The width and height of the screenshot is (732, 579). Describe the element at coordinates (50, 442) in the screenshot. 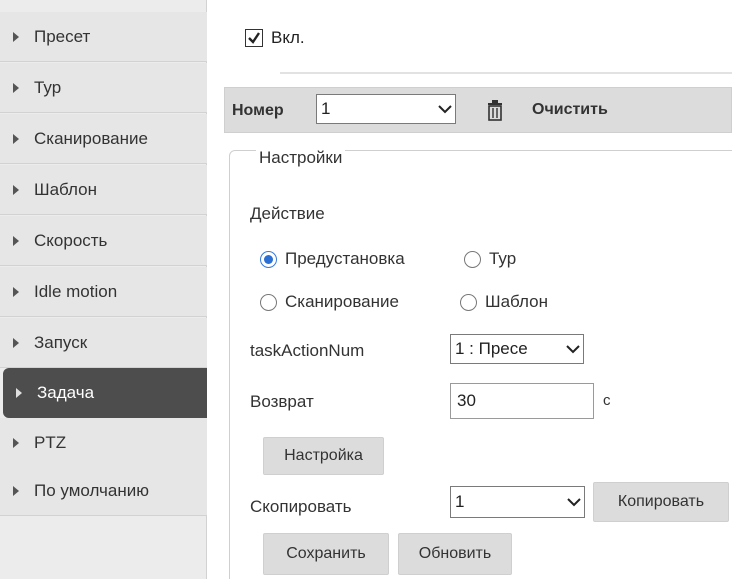

I see `sidebar-item-label: PTZ` at that location.